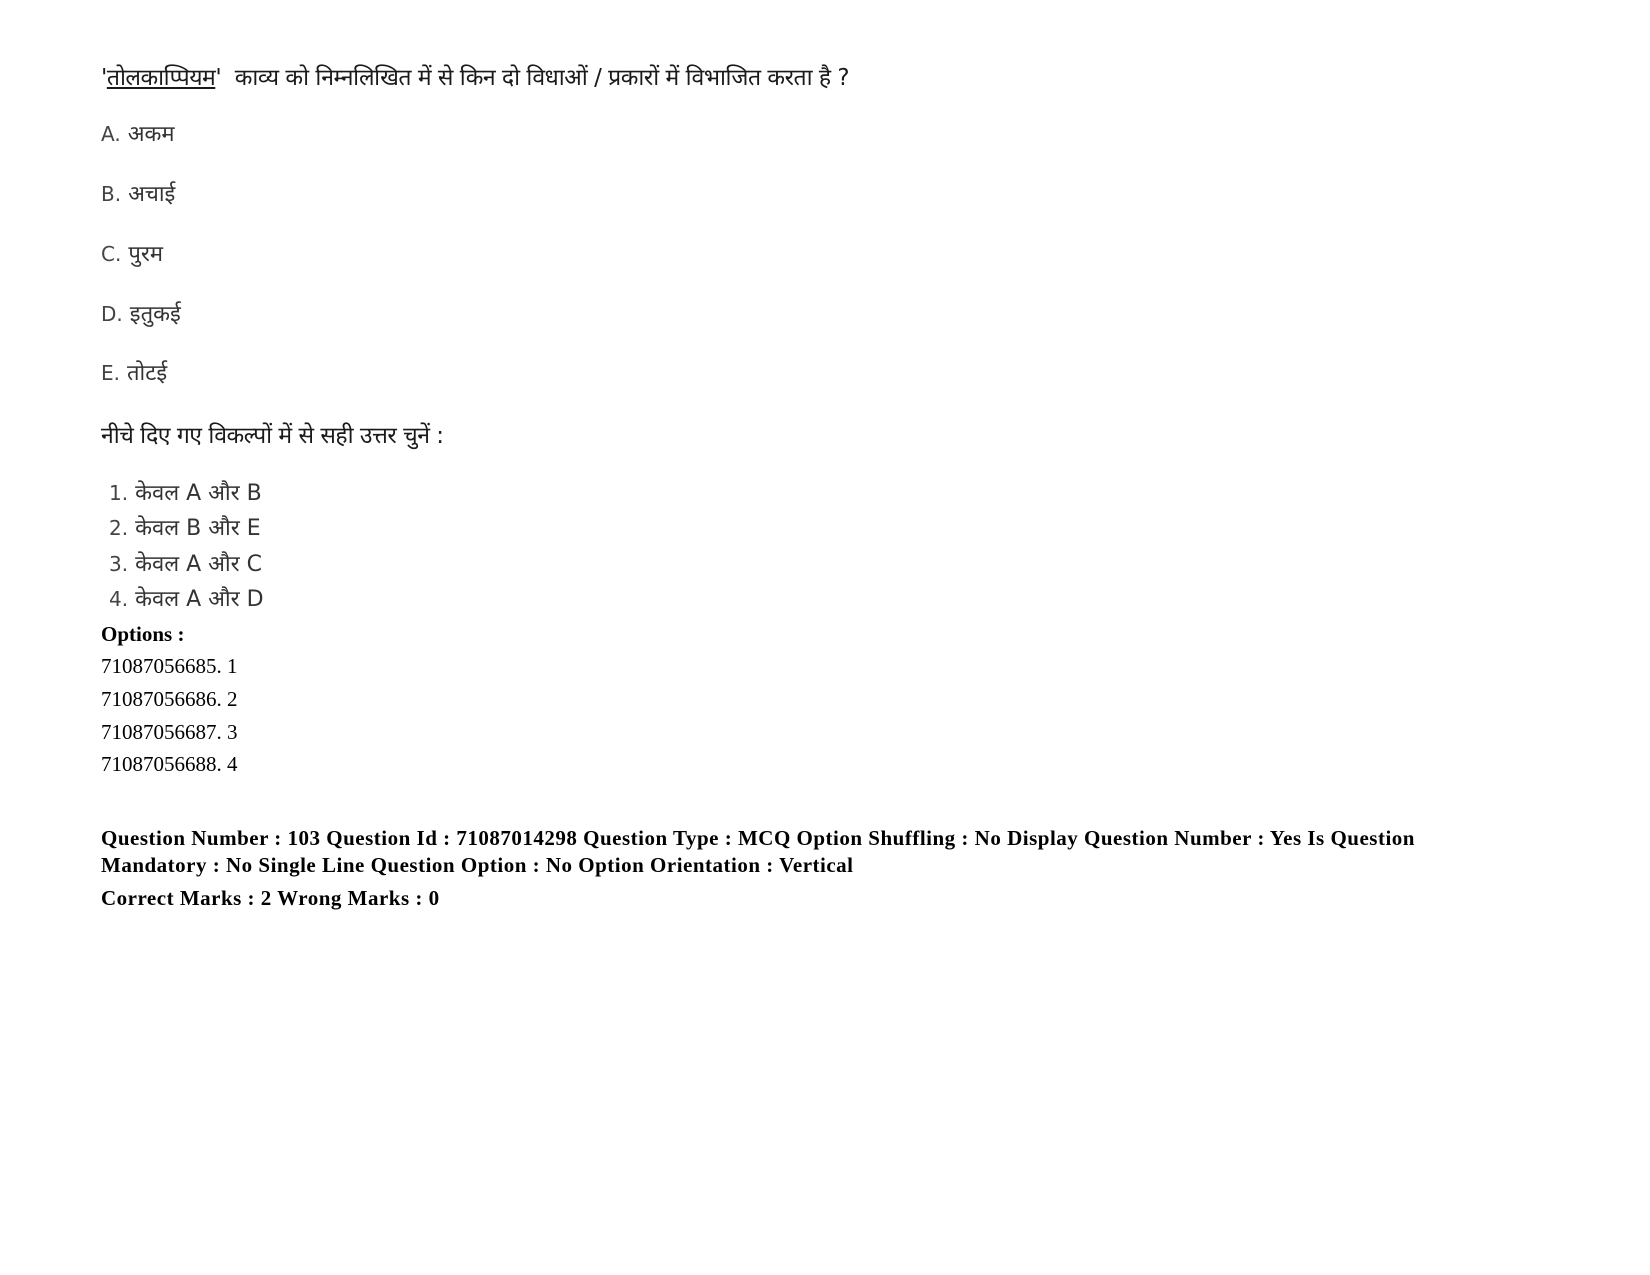  Describe the element at coordinates (169, 732) in the screenshot. I see `option-id-3: 71087056687. 3` at that location.